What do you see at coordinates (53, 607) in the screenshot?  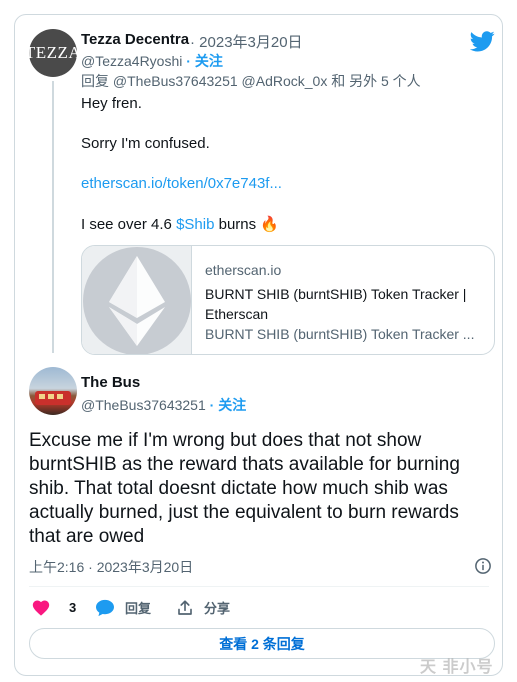 I see `like-button: 3` at bounding box center [53, 607].